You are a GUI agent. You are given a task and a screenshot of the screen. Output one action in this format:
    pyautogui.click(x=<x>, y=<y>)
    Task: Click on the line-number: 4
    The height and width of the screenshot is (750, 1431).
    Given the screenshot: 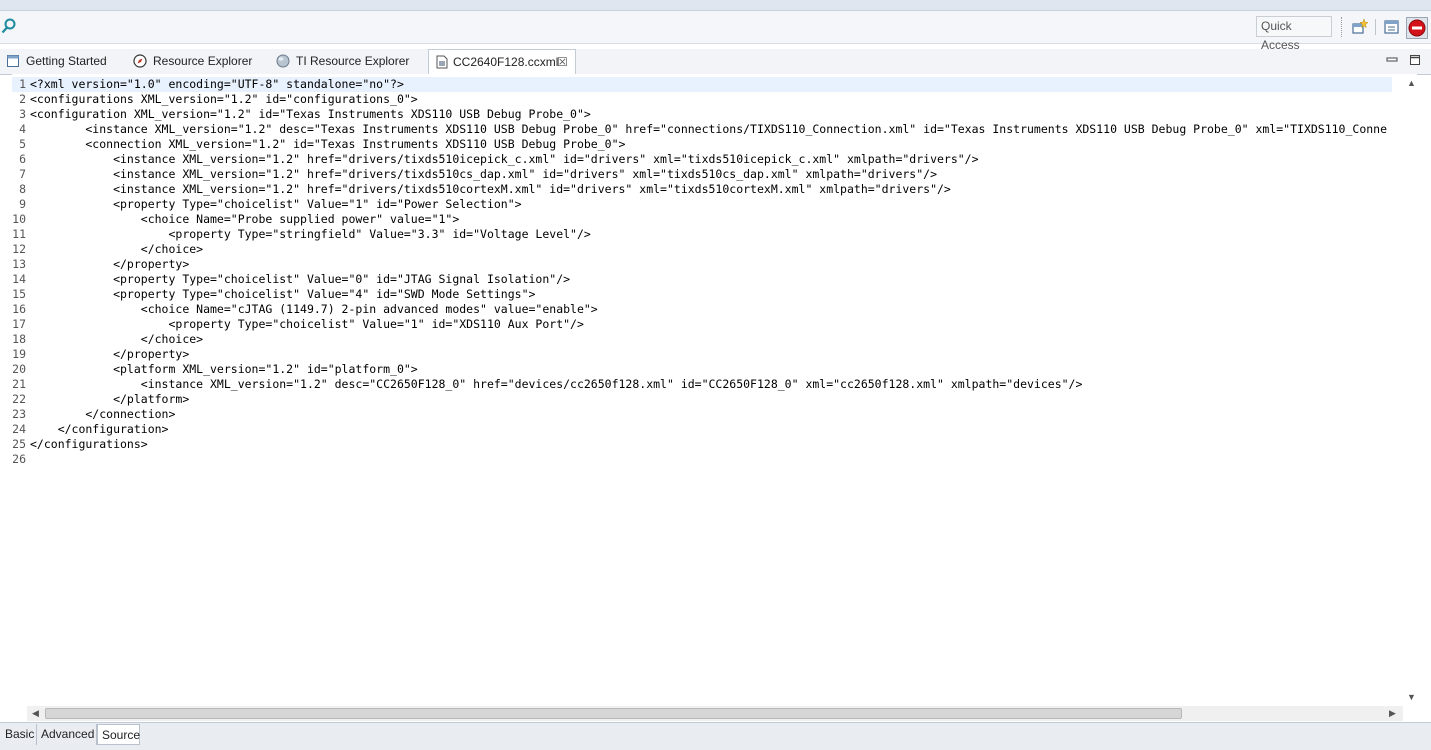 What is the action you would take?
    pyautogui.click(x=22, y=129)
    